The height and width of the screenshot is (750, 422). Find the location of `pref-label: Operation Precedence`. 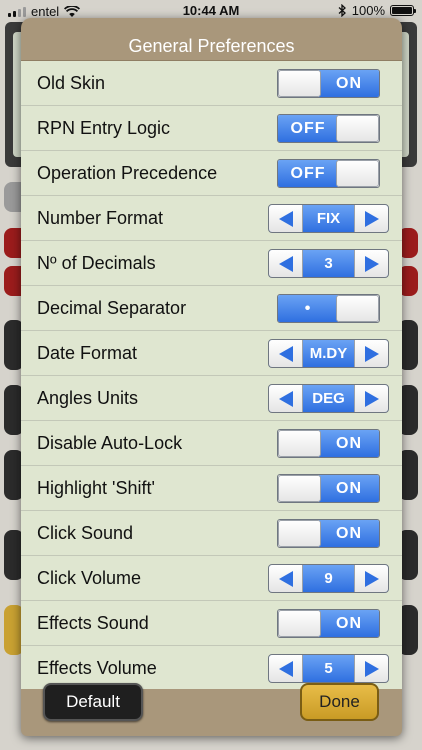

pref-label: Operation Precedence is located at coordinates (127, 173).